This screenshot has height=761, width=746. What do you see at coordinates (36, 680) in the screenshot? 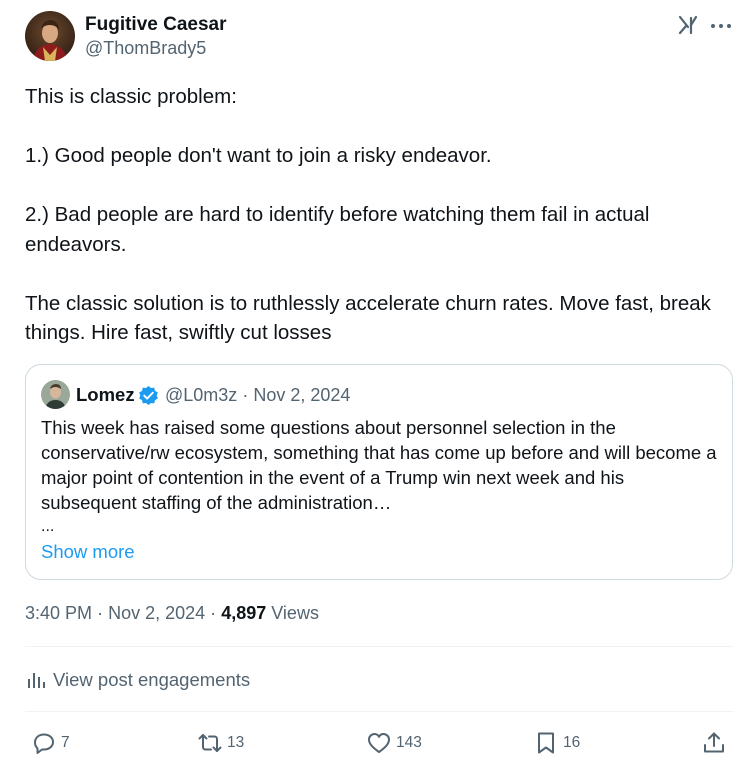
I see `analytics-icon` at bounding box center [36, 680].